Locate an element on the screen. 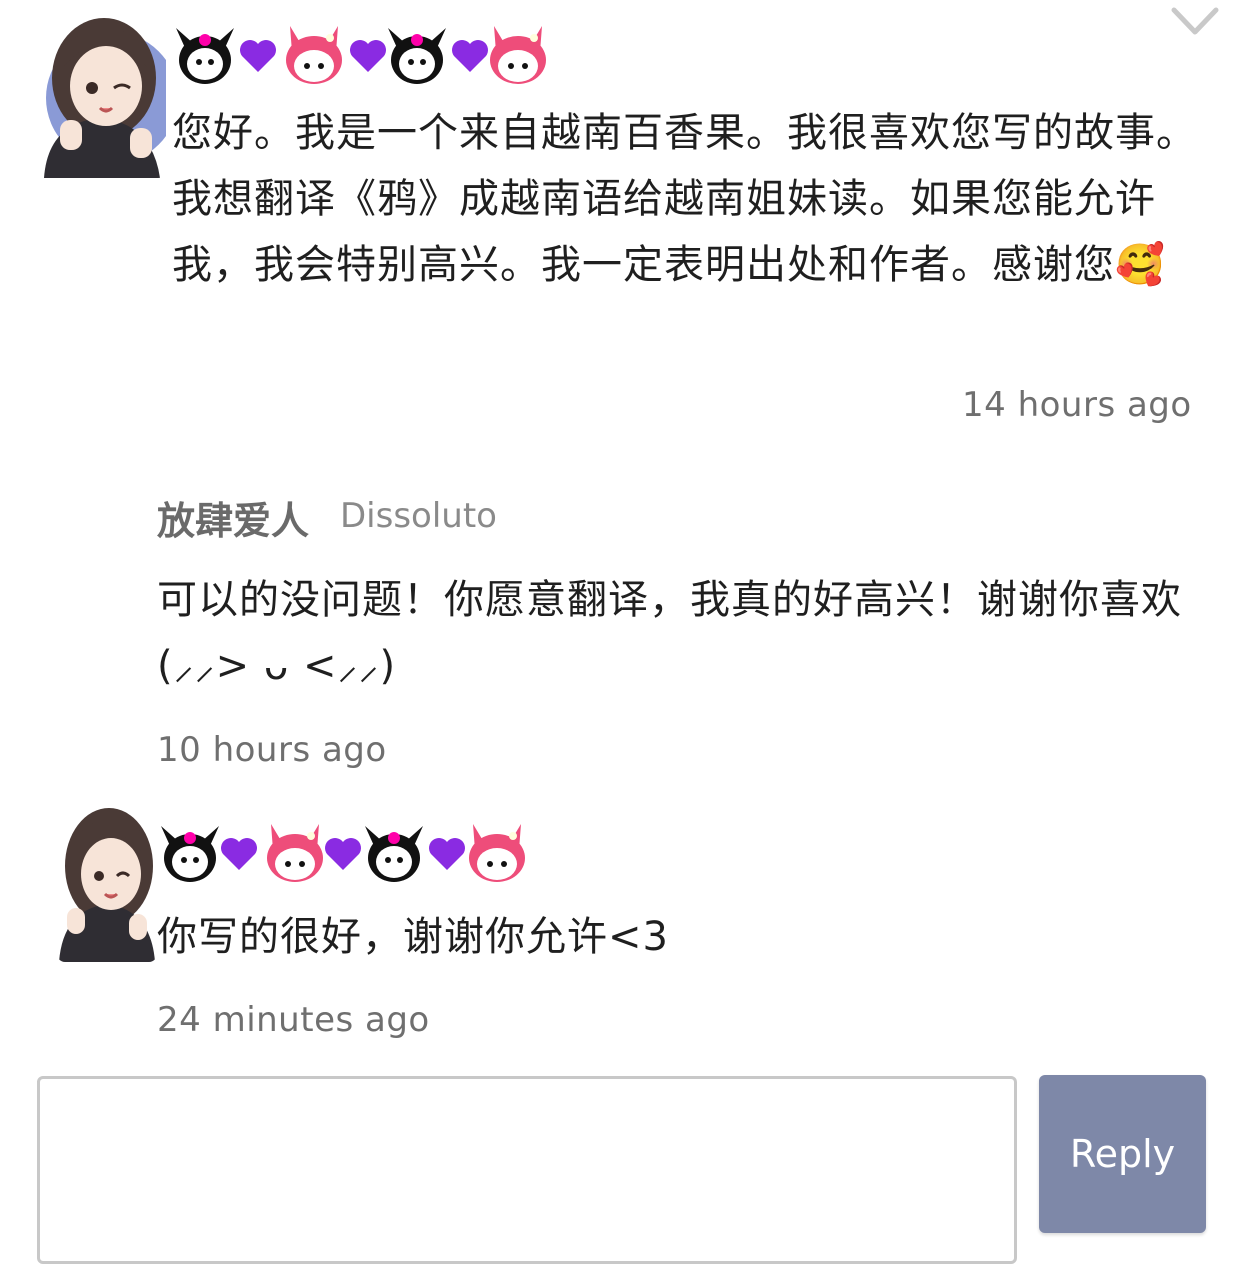 The height and width of the screenshot is (1282, 1242). reply-input is located at coordinates (527, 1170).